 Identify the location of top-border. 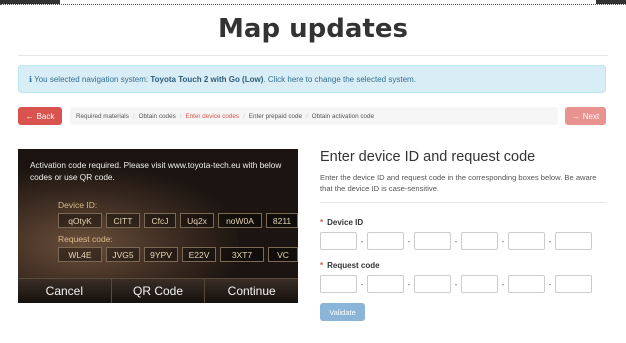
(313, 4).